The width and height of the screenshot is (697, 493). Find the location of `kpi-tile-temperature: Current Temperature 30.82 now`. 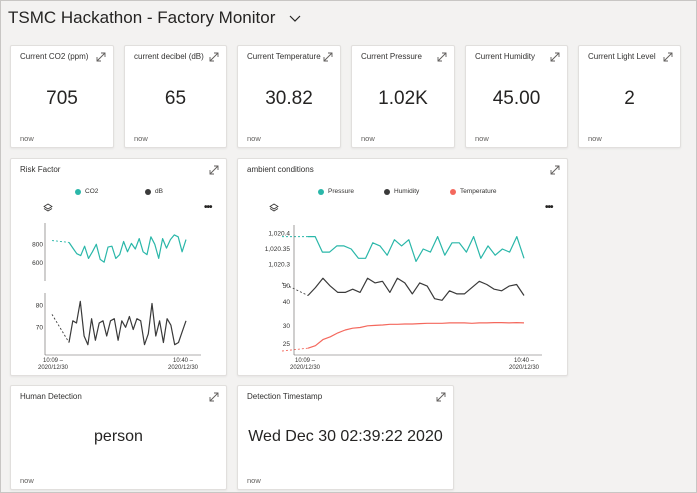

kpi-tile-temperature: Current Temperature 30.82 now is located at coordinates (289, 96).